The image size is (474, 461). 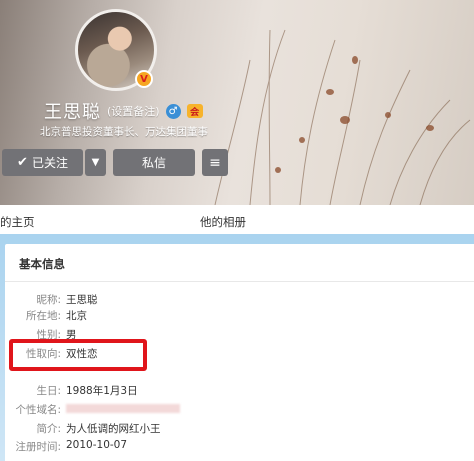 I want to click on card-title: 基本信息, so click(x=42, y=264).